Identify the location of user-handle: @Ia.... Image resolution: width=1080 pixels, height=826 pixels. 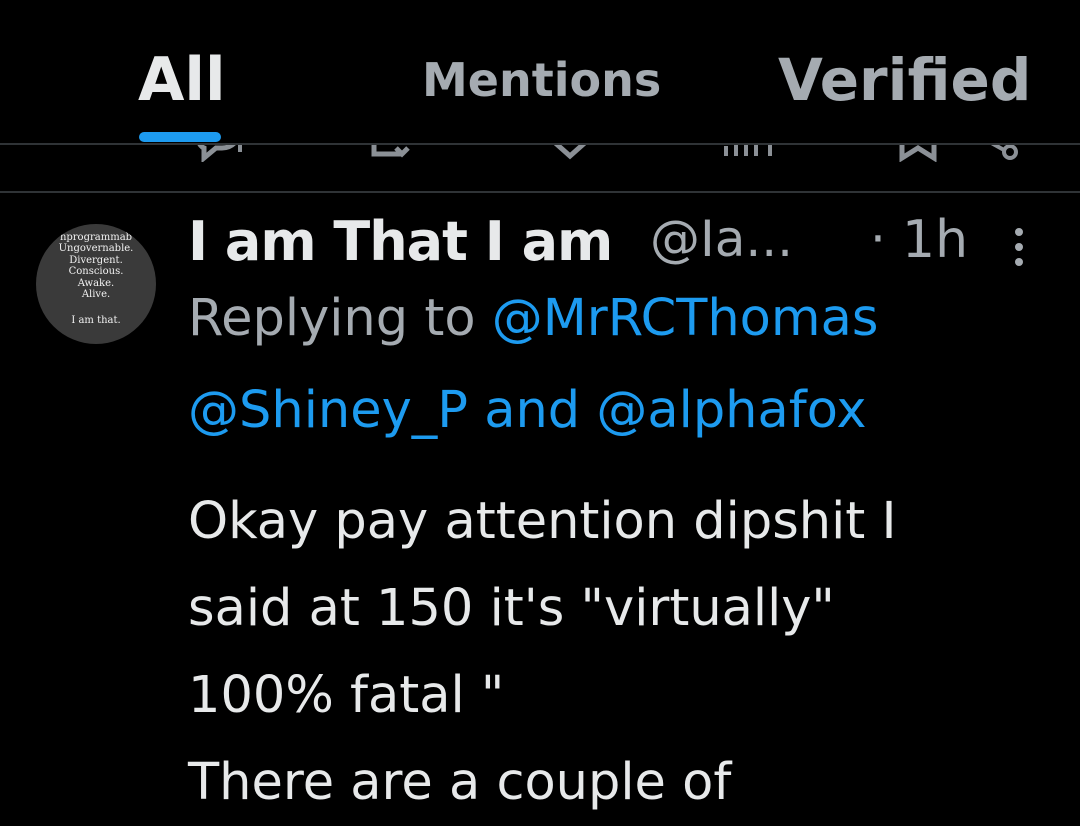
(721, 239).